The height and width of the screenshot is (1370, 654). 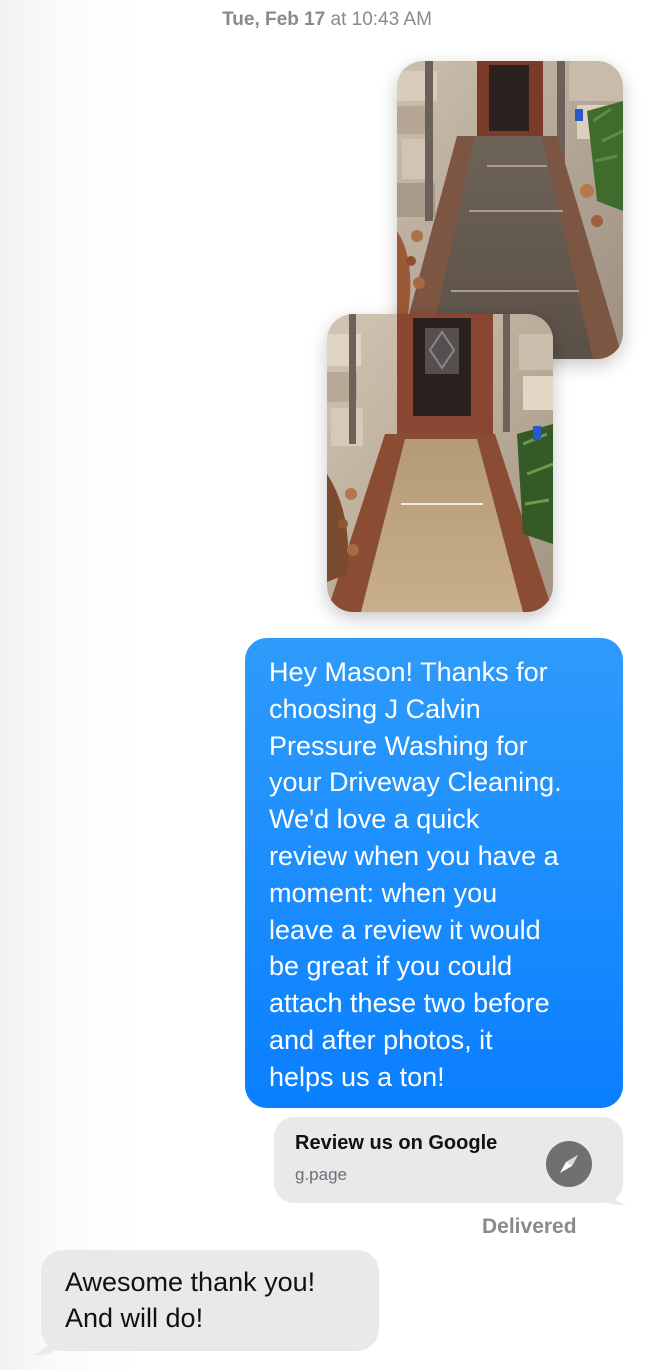 I want to click on delivered-status: Delivered, so click(x=529, y=1226).